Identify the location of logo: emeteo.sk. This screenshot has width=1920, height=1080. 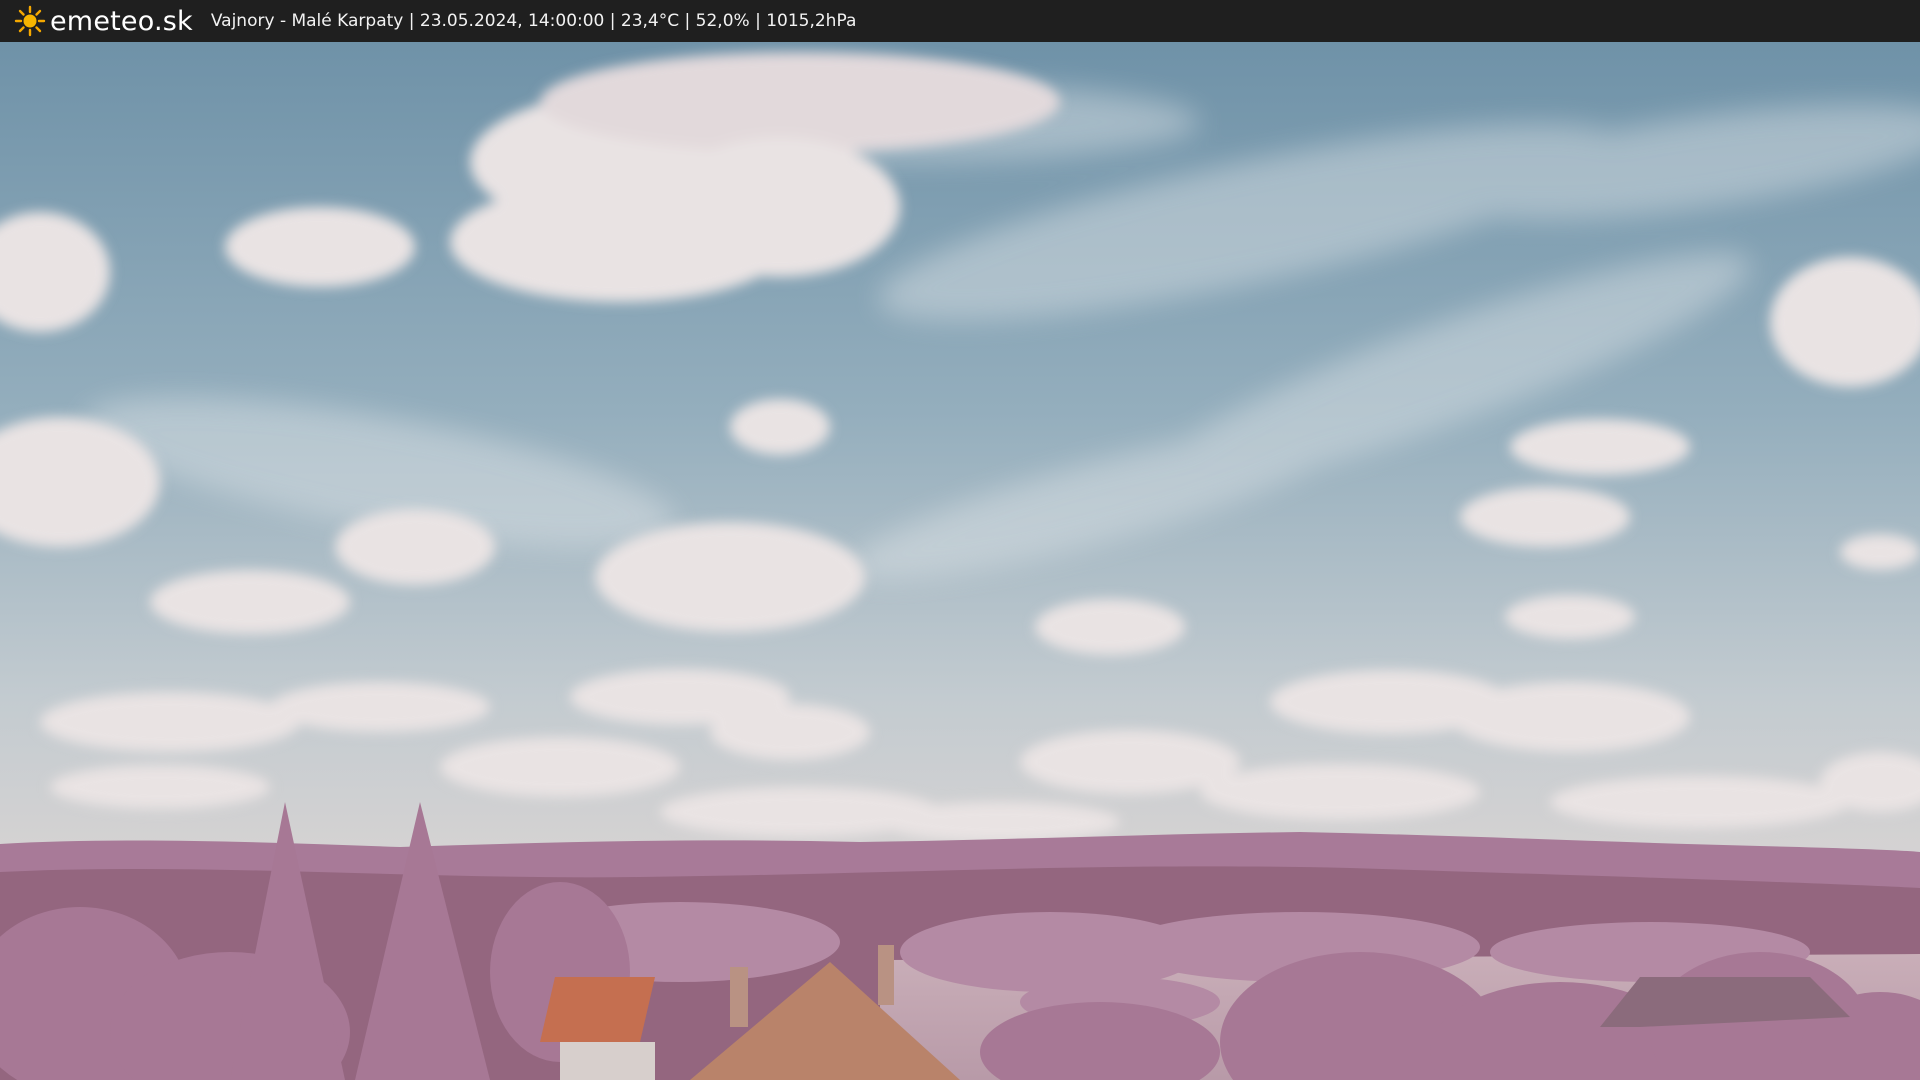
(103, 21).